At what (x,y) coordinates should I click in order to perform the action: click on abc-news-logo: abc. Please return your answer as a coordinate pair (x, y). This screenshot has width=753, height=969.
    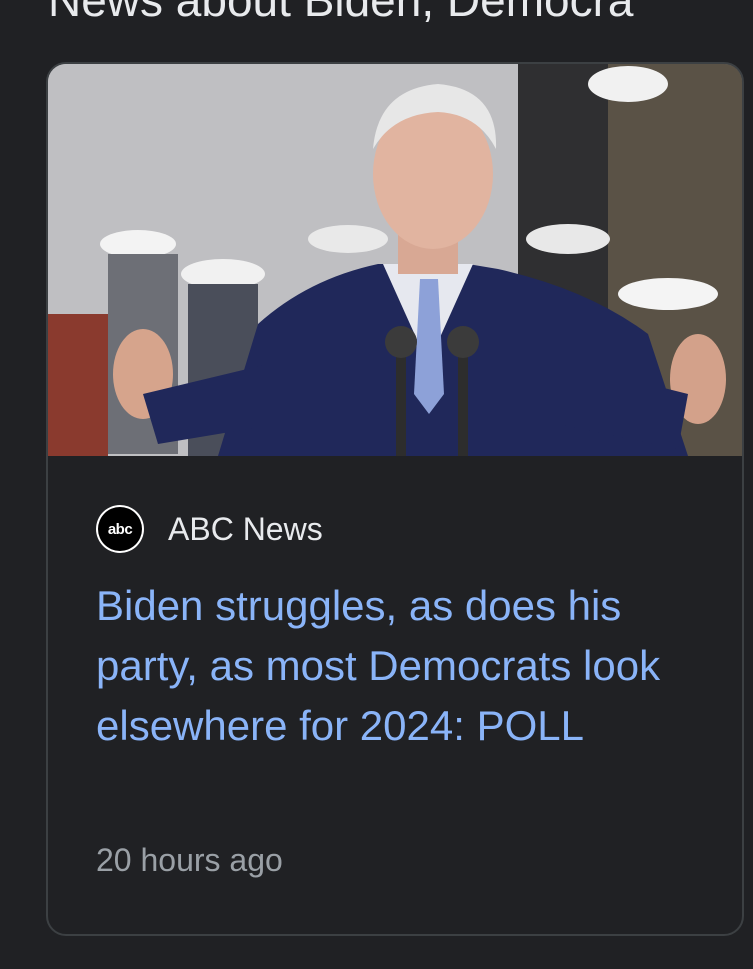
    Looking at the image, I should click on (120, 529).